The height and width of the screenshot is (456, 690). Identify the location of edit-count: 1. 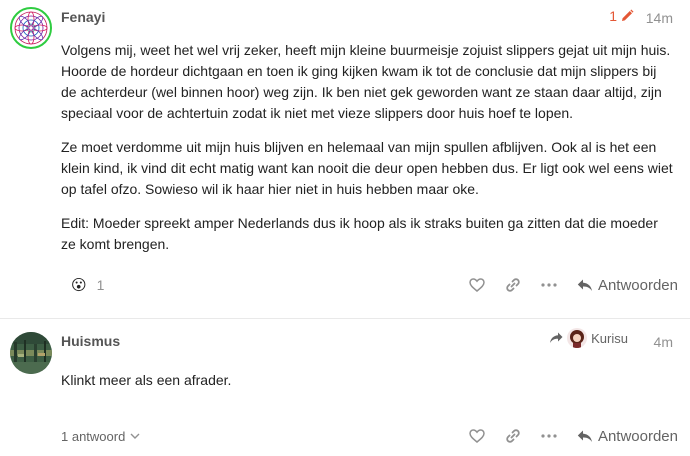
(613, 16).